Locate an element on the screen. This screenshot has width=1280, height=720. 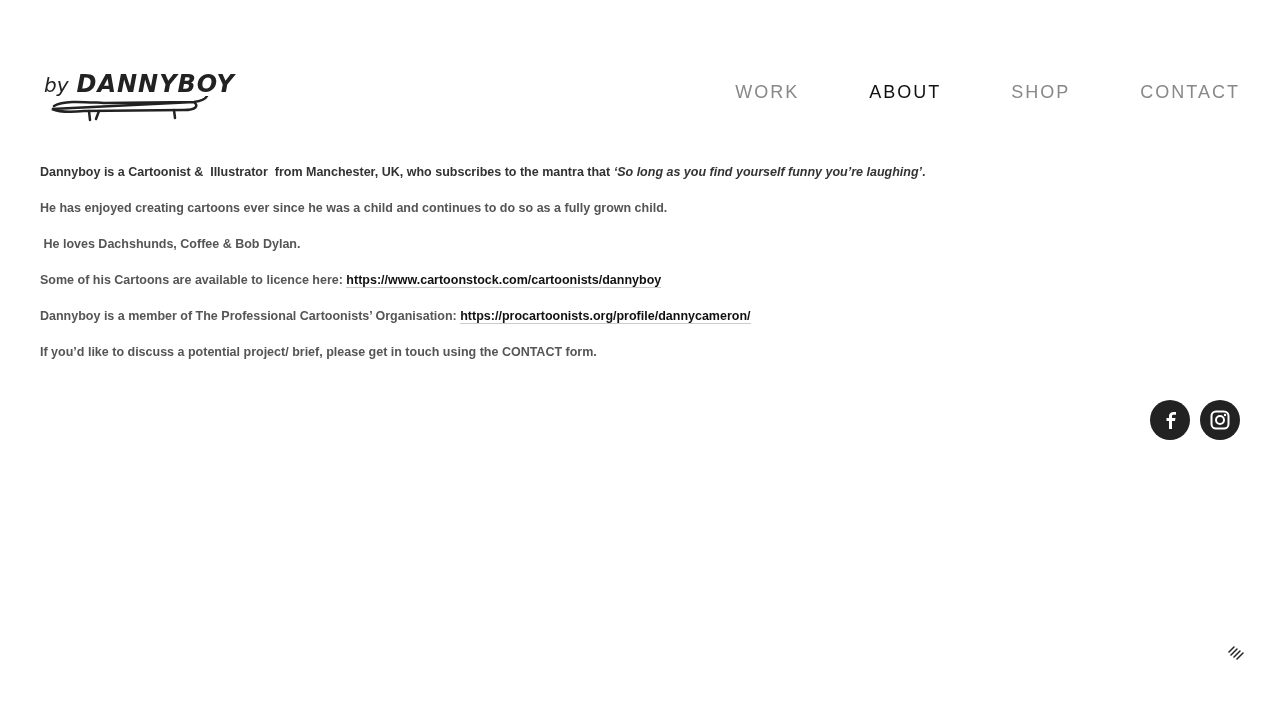
logo-text: DANNYBOY is located at coordinates (155, 84).